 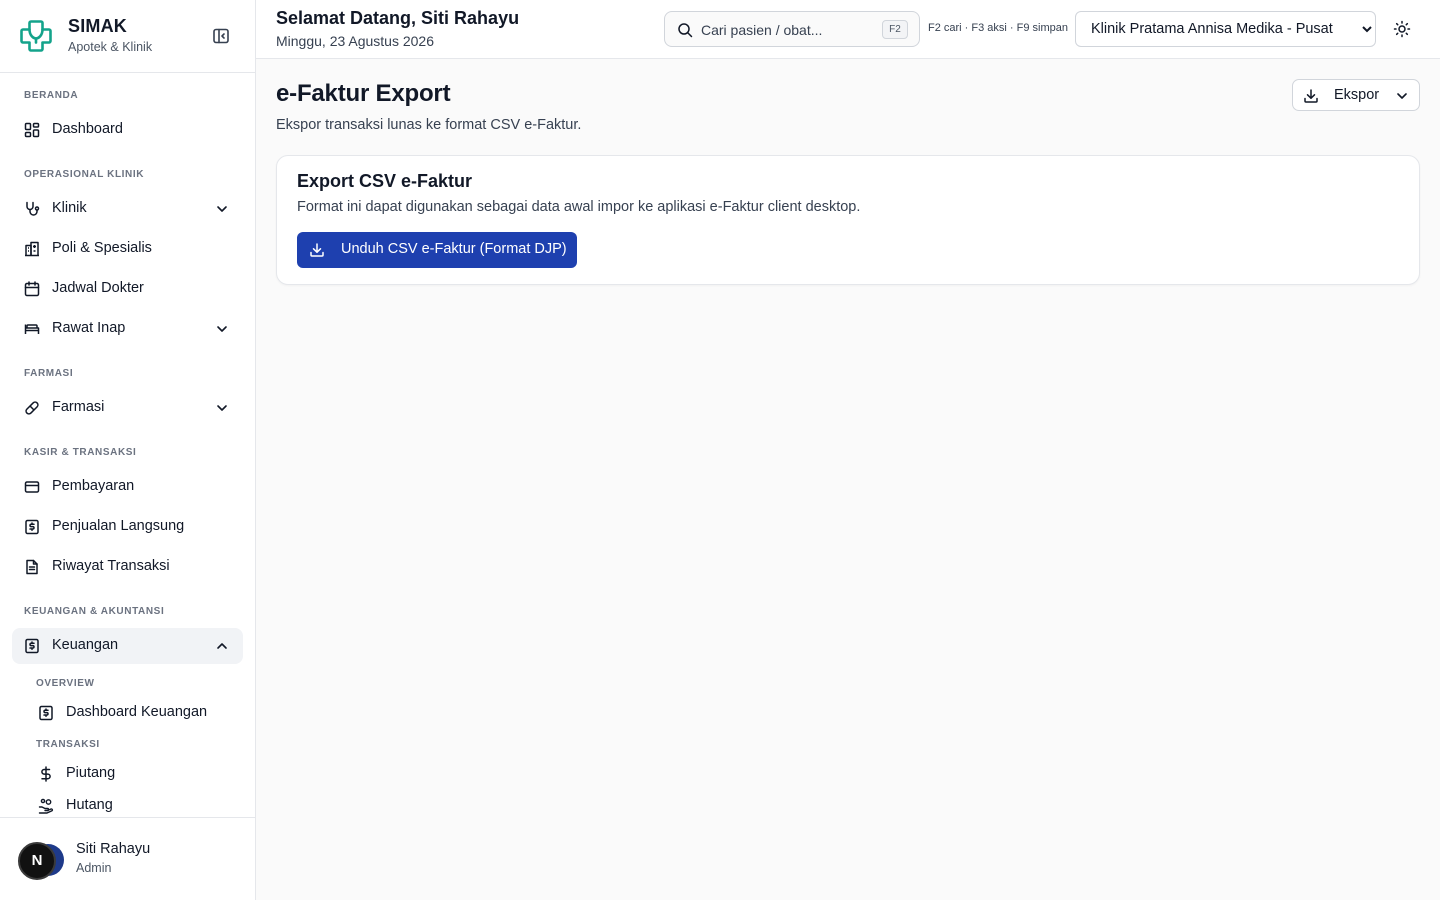 I want to click on medical-cross-logo-icon, so click(x=36, y=35).